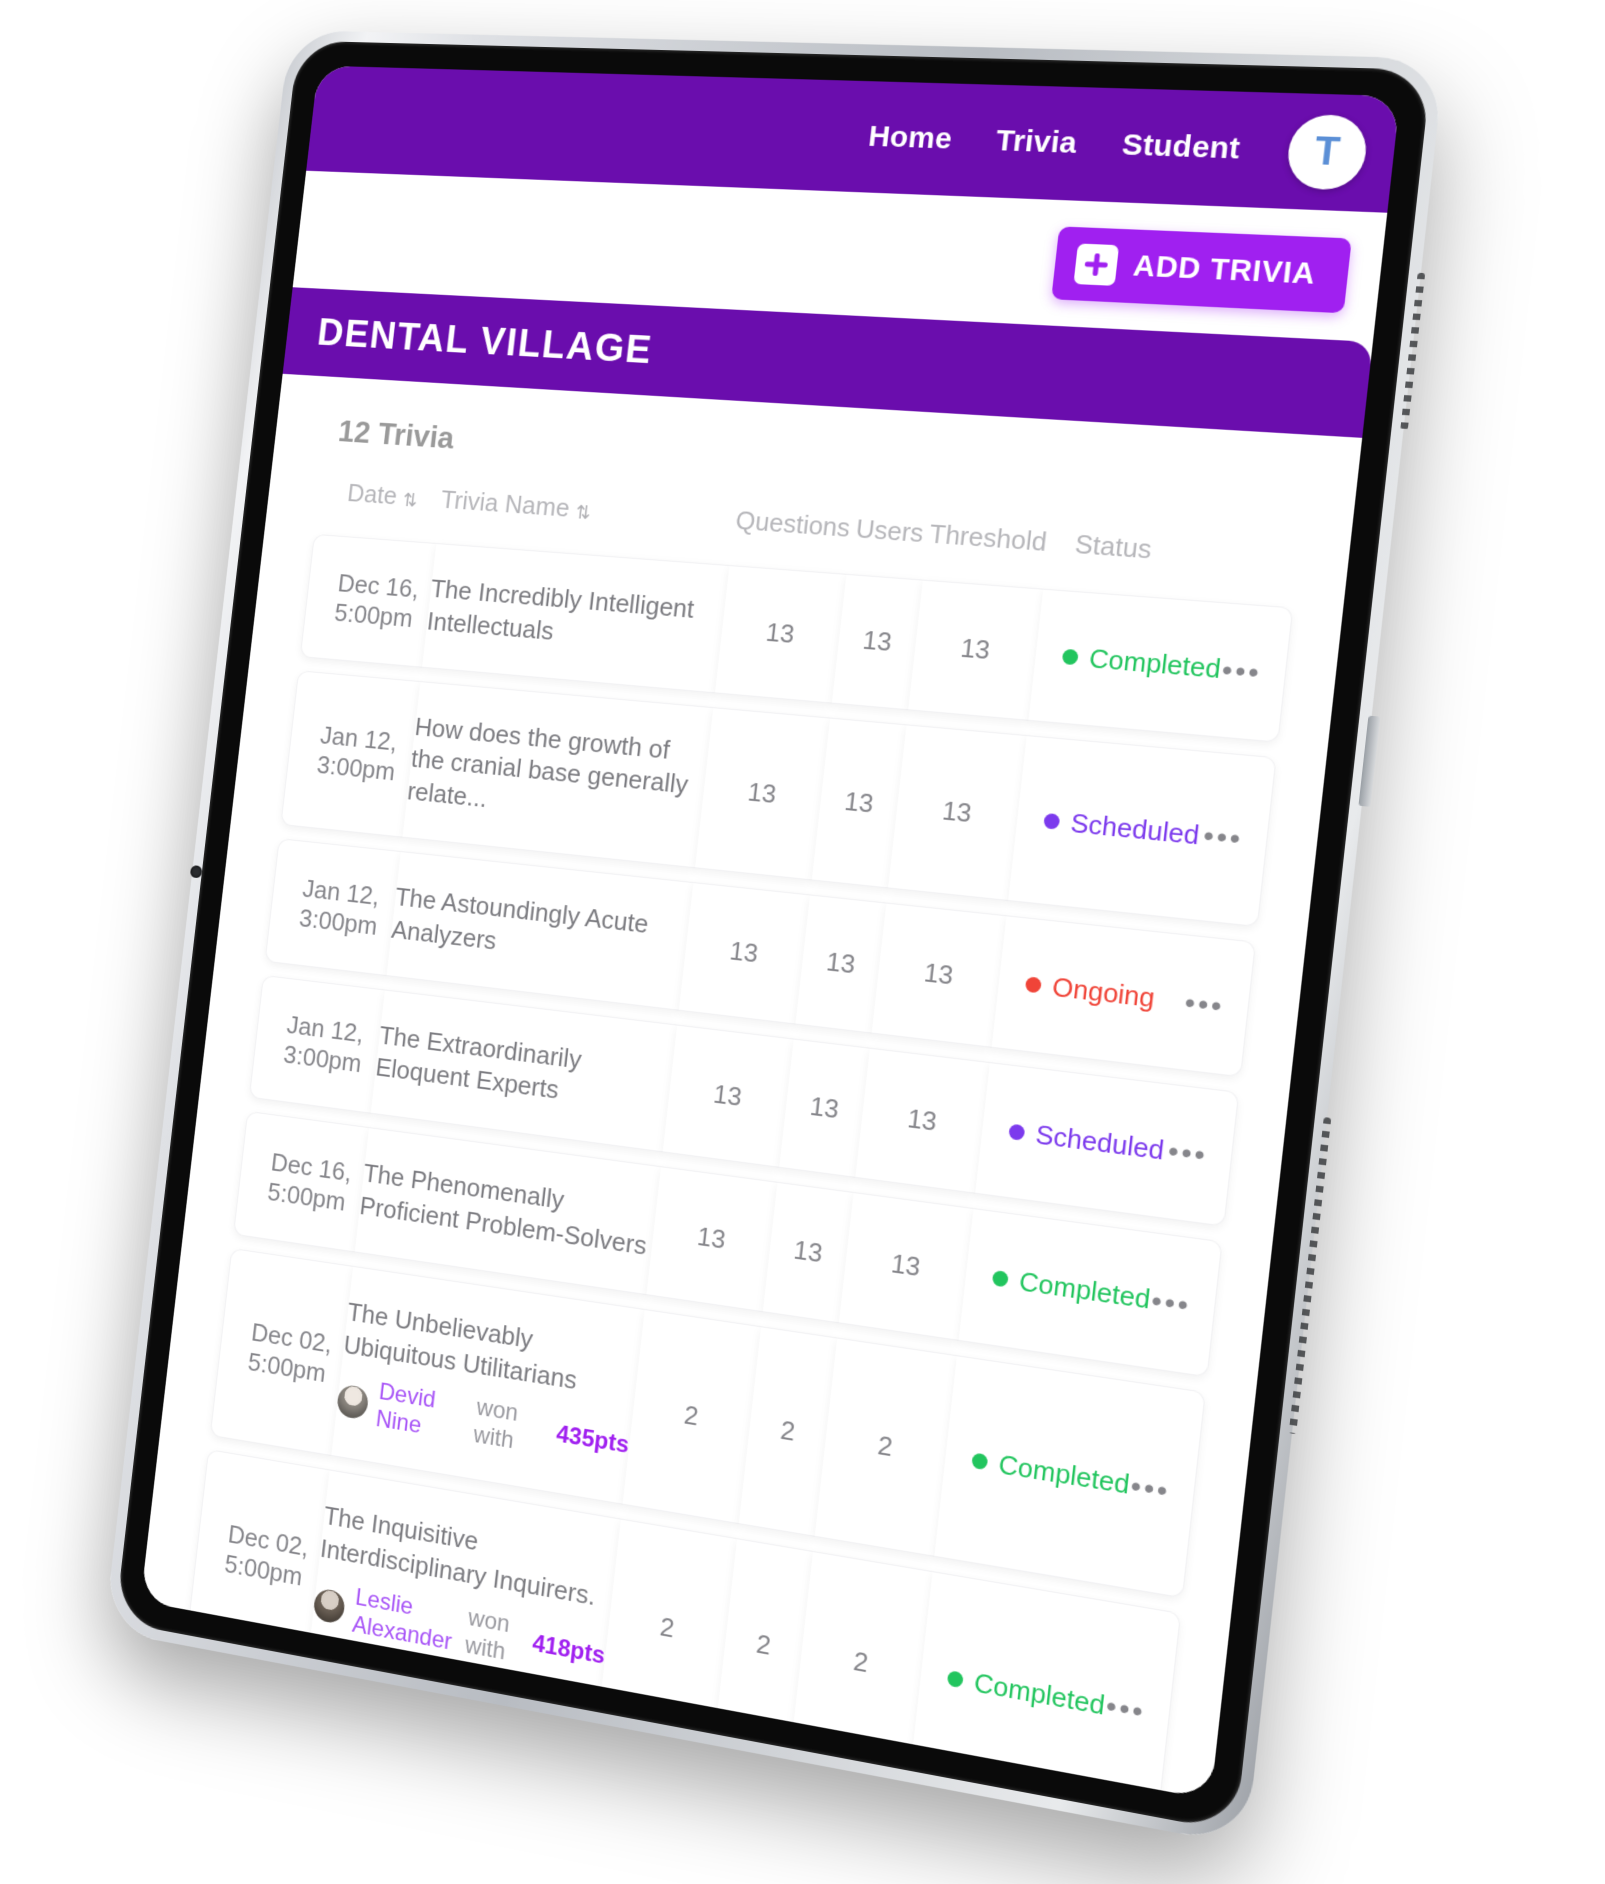 This screenshot has width=1605, height=1884. What do you see at coordinates (421, 1413) in the screenshot?
I see `winner-name: Devid Nine` at bounding box center [421, 1413].